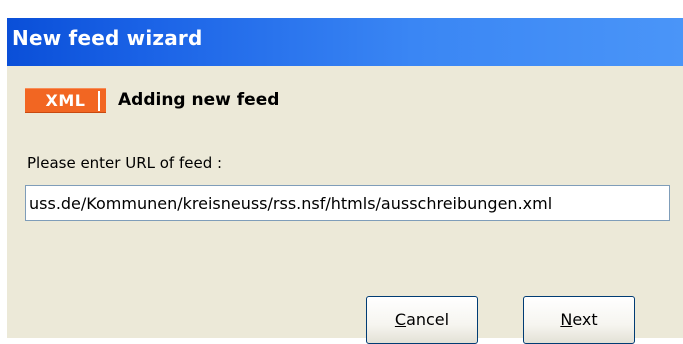  I want to click on xml-badge-label: XML, so click(65, 100).